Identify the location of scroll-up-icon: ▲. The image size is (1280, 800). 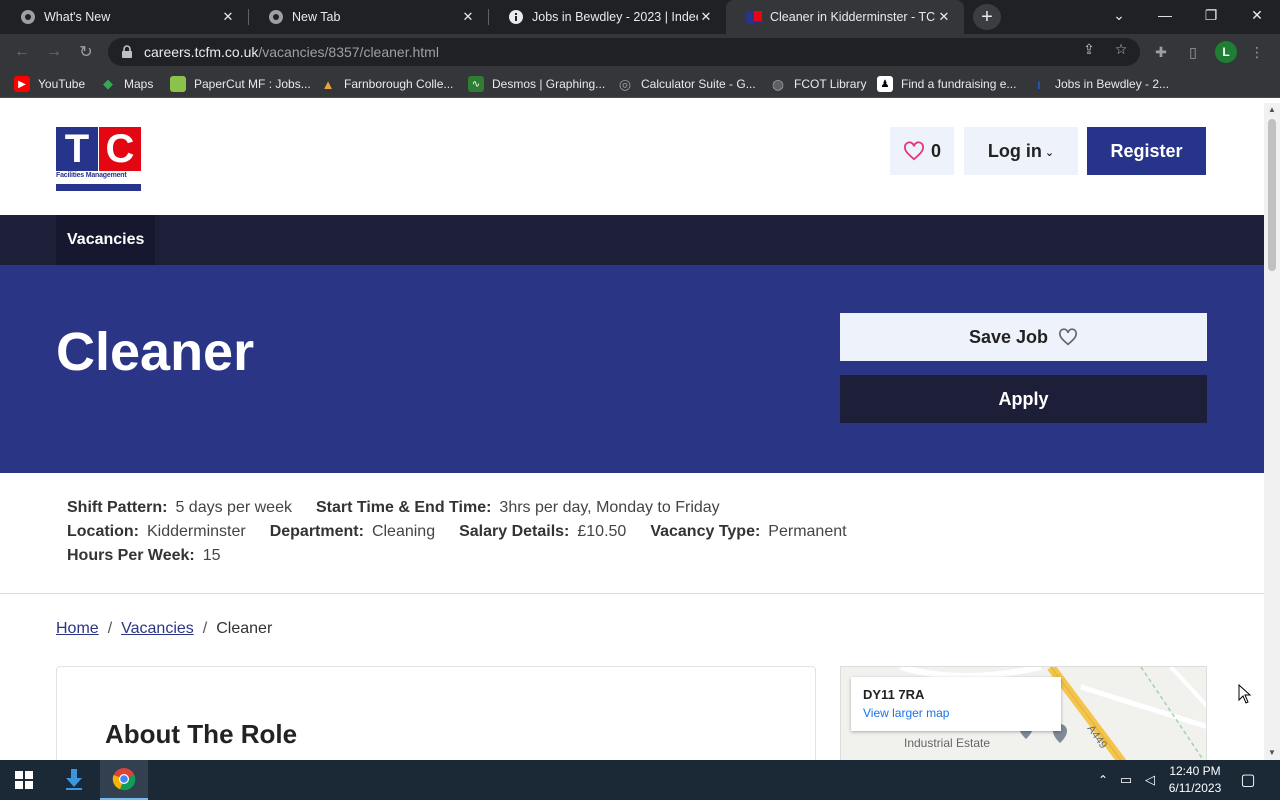
(1272, 110).